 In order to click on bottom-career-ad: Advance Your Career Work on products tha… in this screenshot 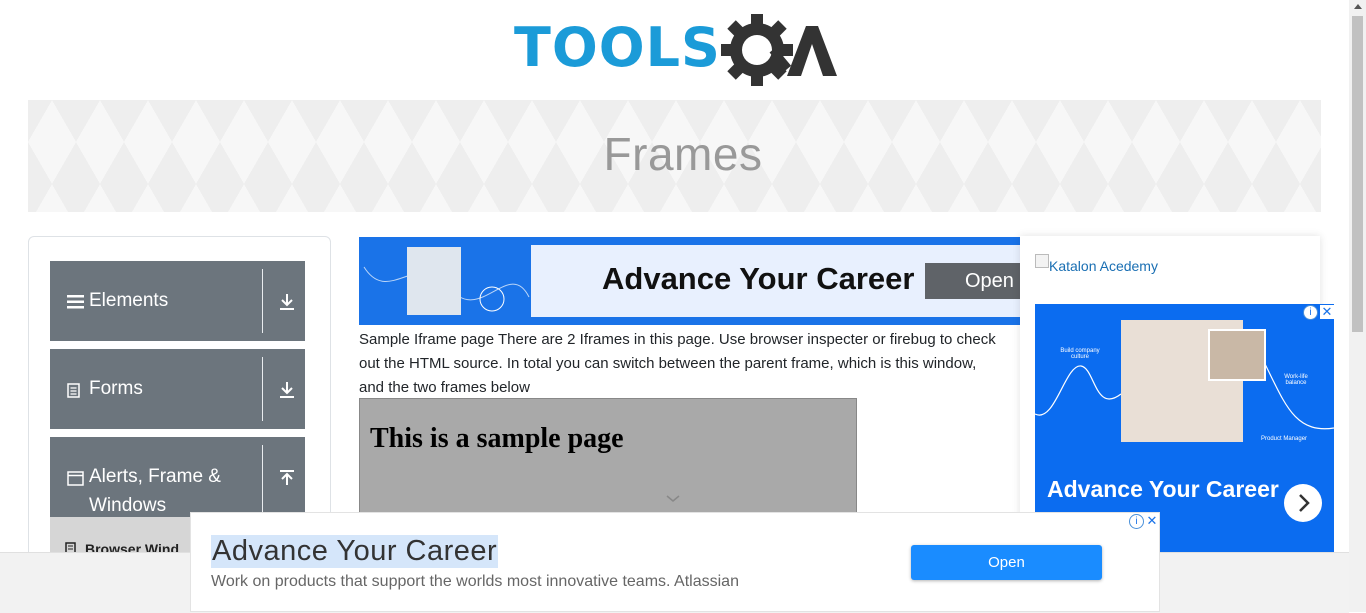, I will do `click(675, 562)`.